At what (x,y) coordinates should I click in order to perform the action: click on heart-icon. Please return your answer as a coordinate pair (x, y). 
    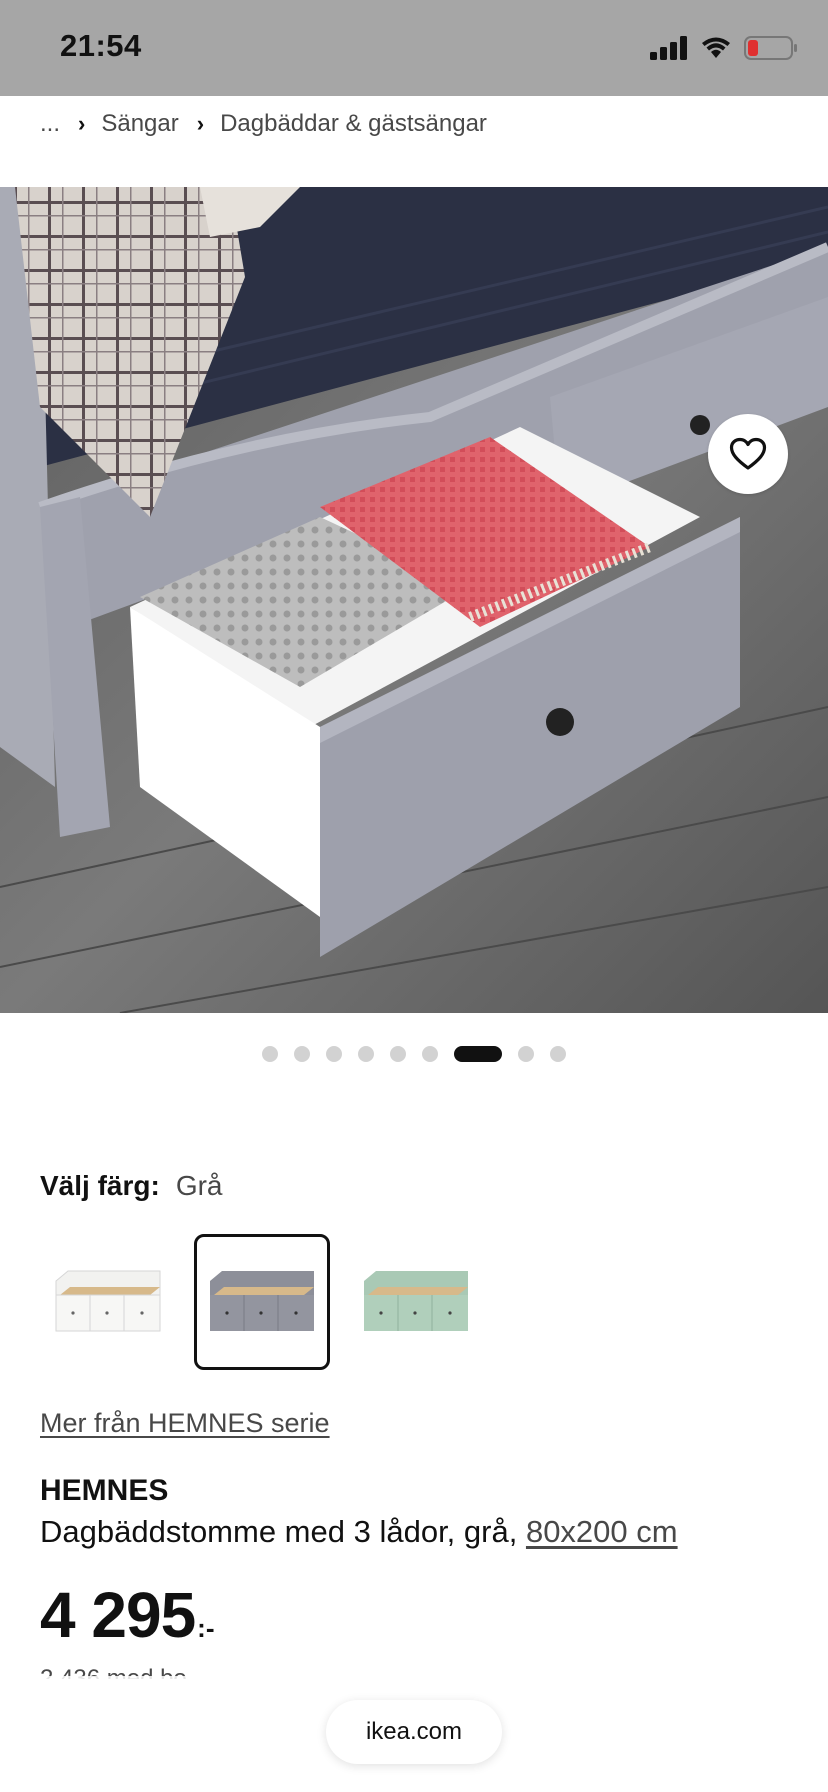
    Looking at the image, I should click on (748, 453).